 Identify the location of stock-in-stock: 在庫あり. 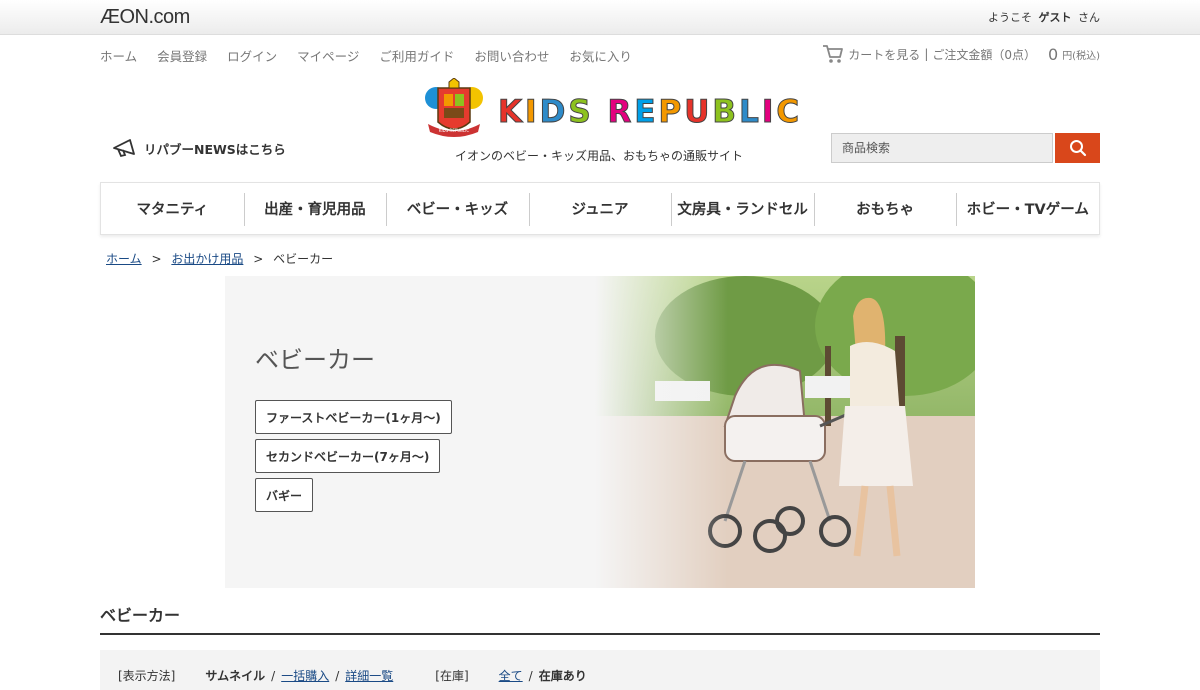
(563, 675).